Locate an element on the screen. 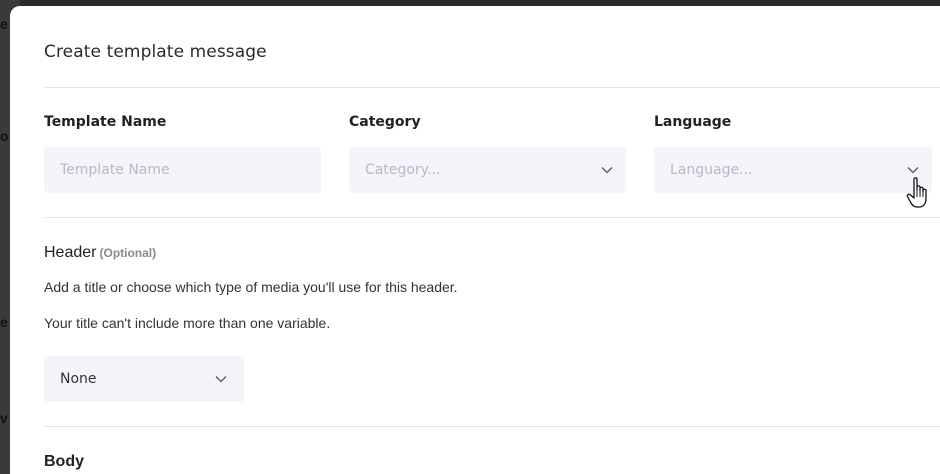 Image resolution: width=940 pixels, height=474 pixels. background-text-fragment: v is located at coordinates (4, 418).